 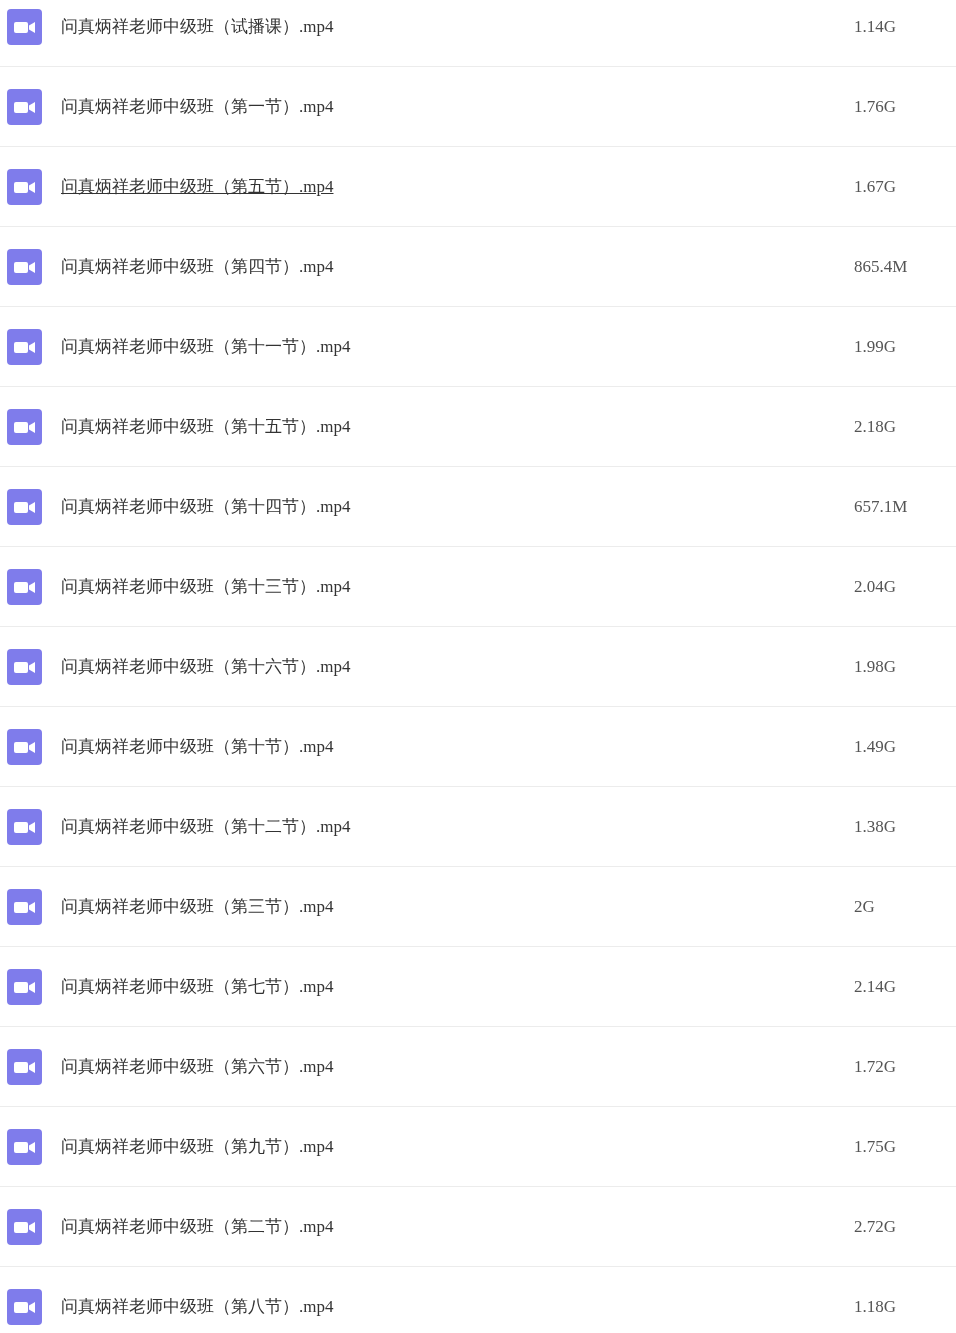 I want to click on file-size: 657.1M, so click(x=881, y=506).